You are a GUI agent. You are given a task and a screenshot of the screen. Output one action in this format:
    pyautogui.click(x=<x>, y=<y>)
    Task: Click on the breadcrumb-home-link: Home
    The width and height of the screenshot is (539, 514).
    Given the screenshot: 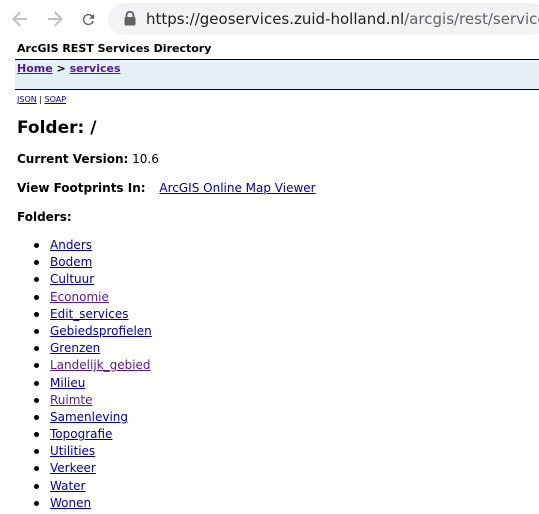 What is the action you would take?
    pyautogui.click(x=35, y=68)
    